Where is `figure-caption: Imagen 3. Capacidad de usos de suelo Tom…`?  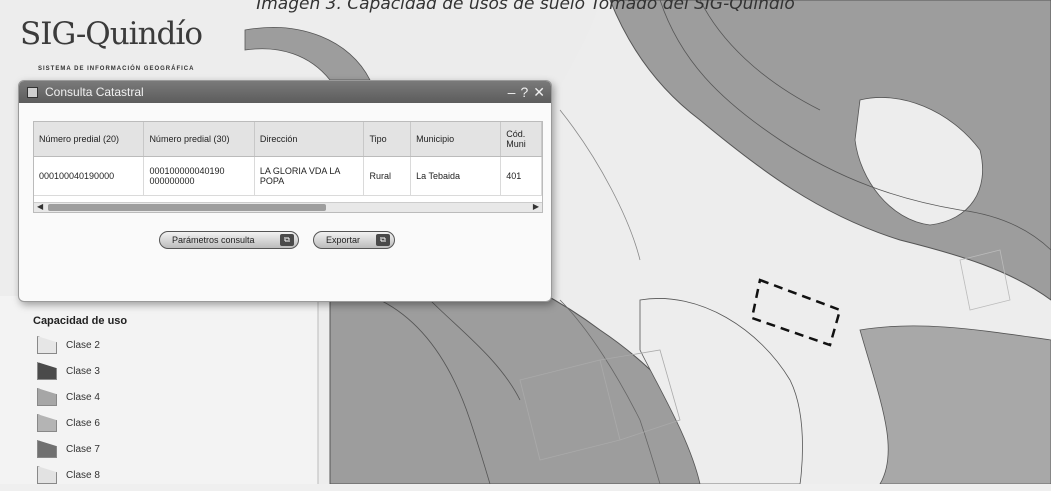 figure-caption: Imagen 3. Capacidad de usos de suelo Tom… is located at coordinates (525, 7).